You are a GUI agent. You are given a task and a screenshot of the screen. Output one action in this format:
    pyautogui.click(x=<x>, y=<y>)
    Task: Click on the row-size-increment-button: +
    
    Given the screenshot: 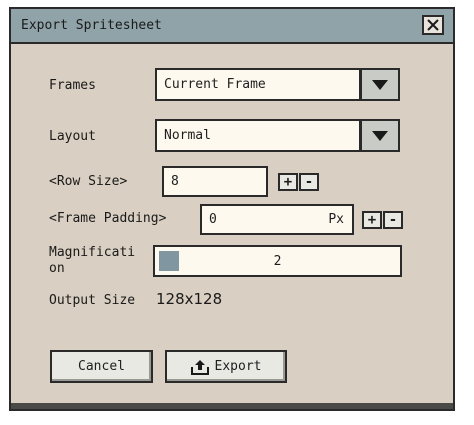 What is the action you would take?
    pyautogui.click(x=288, y=182)
    